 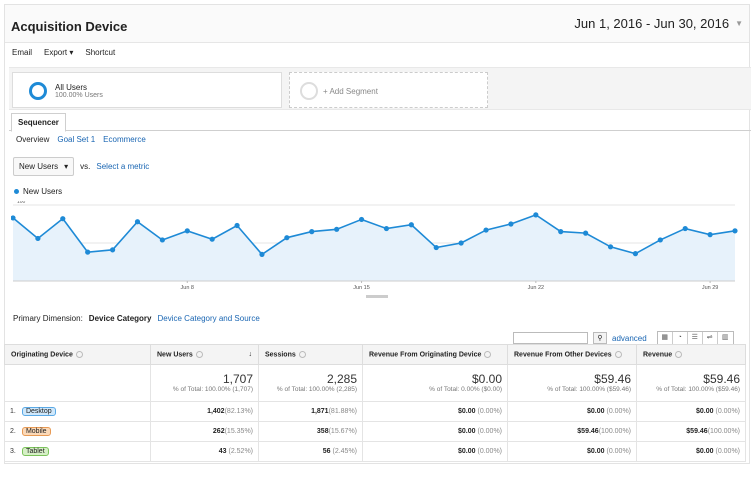 I want to click on date-range-picker: Jun 1, 2016 - Jun 30, 2016 ▼, so click(x=658, y=23).